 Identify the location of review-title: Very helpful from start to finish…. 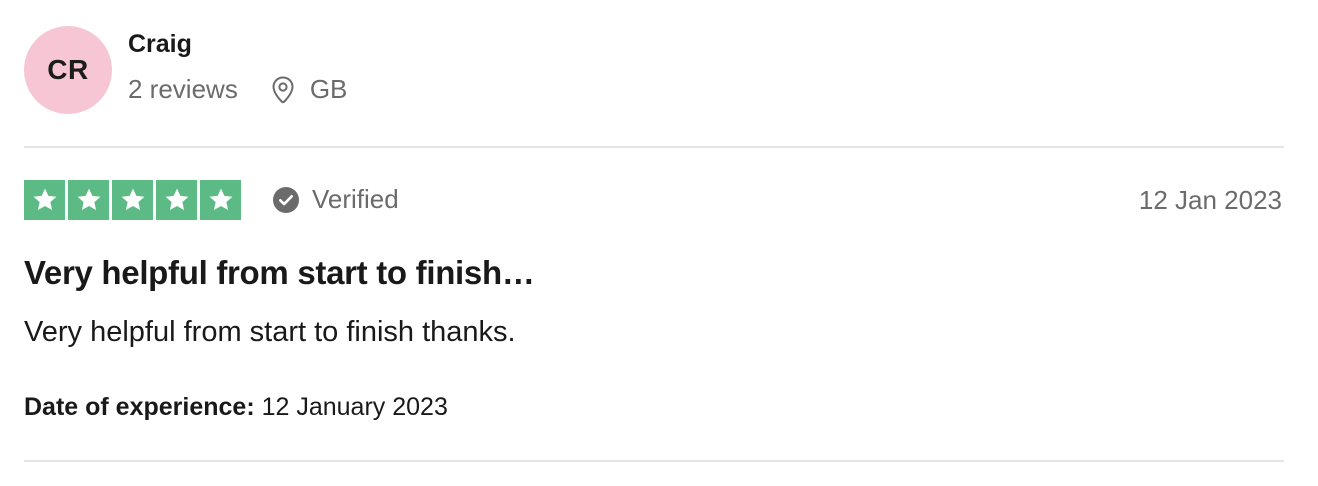
(279, 273).